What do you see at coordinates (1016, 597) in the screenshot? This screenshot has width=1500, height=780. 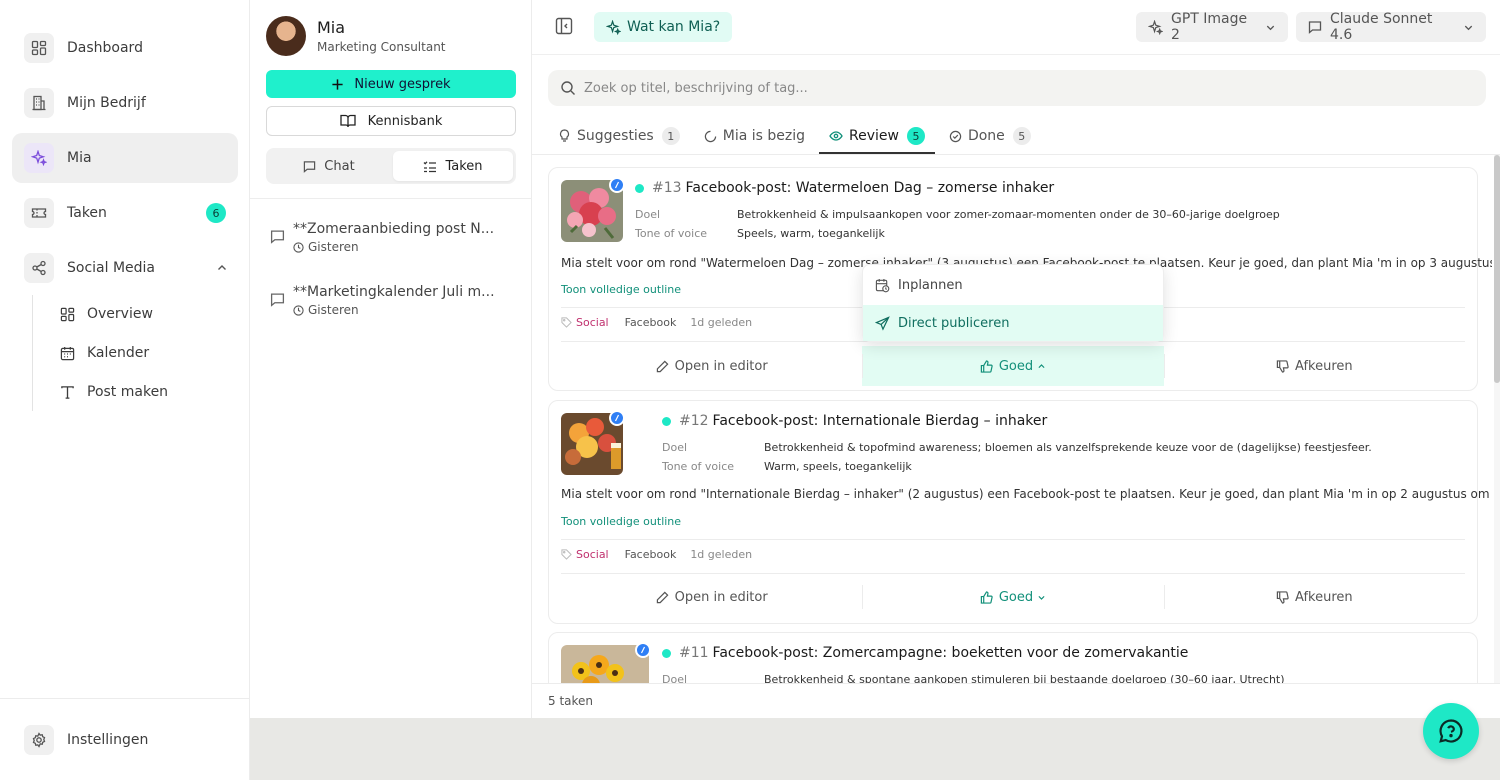 I see `action-label: Goed` at bounding box center [1016, 597].